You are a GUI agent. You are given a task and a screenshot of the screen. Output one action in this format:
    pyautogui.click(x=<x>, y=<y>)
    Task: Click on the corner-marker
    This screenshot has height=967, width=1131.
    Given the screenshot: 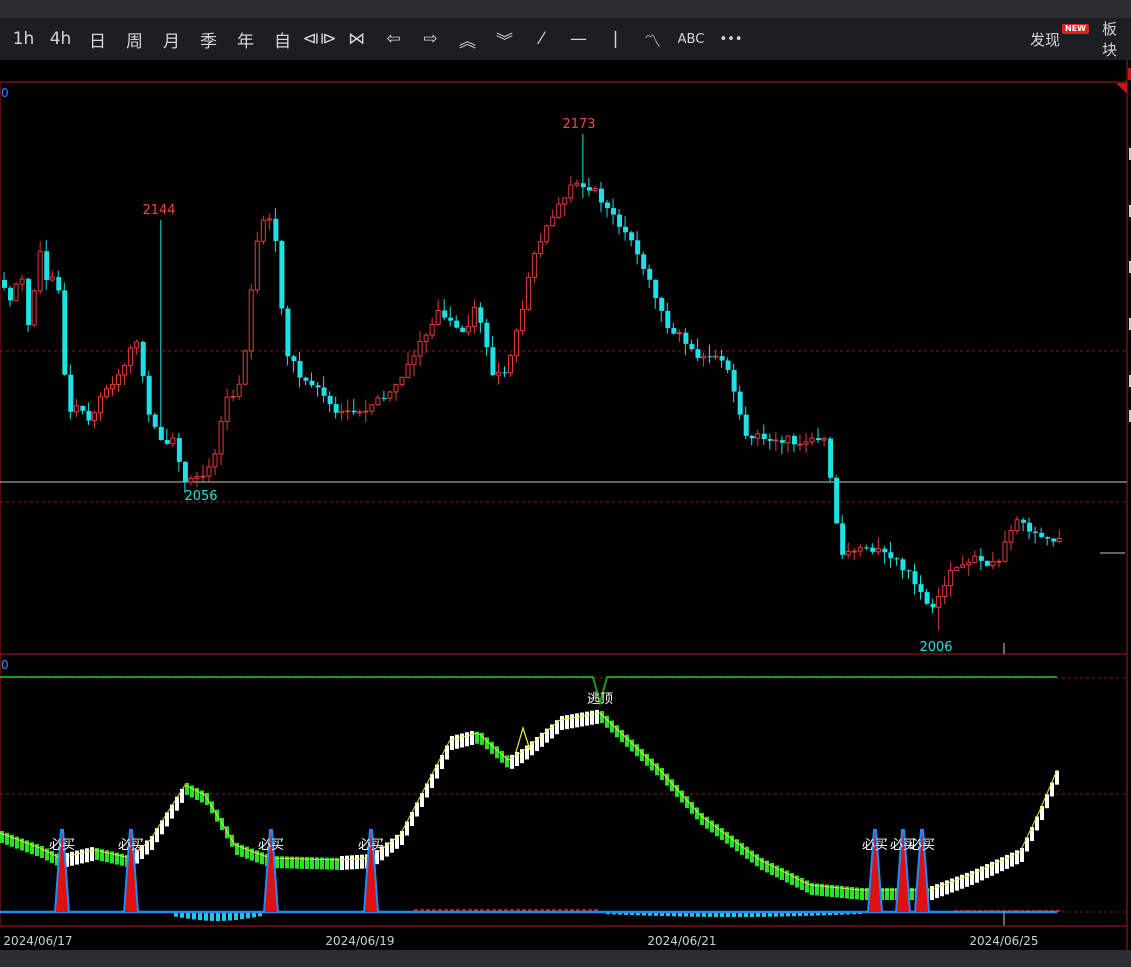 What is the action you would take?
    pyautogui.click(x=1121, y=88)
    